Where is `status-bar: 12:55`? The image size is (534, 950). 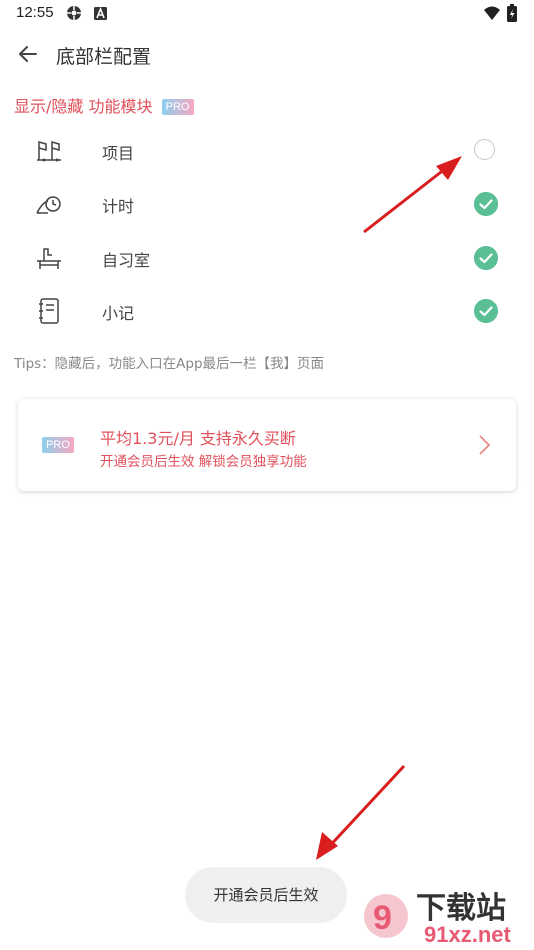 status-bar: 12:55 is located at coordinates (267, 14).